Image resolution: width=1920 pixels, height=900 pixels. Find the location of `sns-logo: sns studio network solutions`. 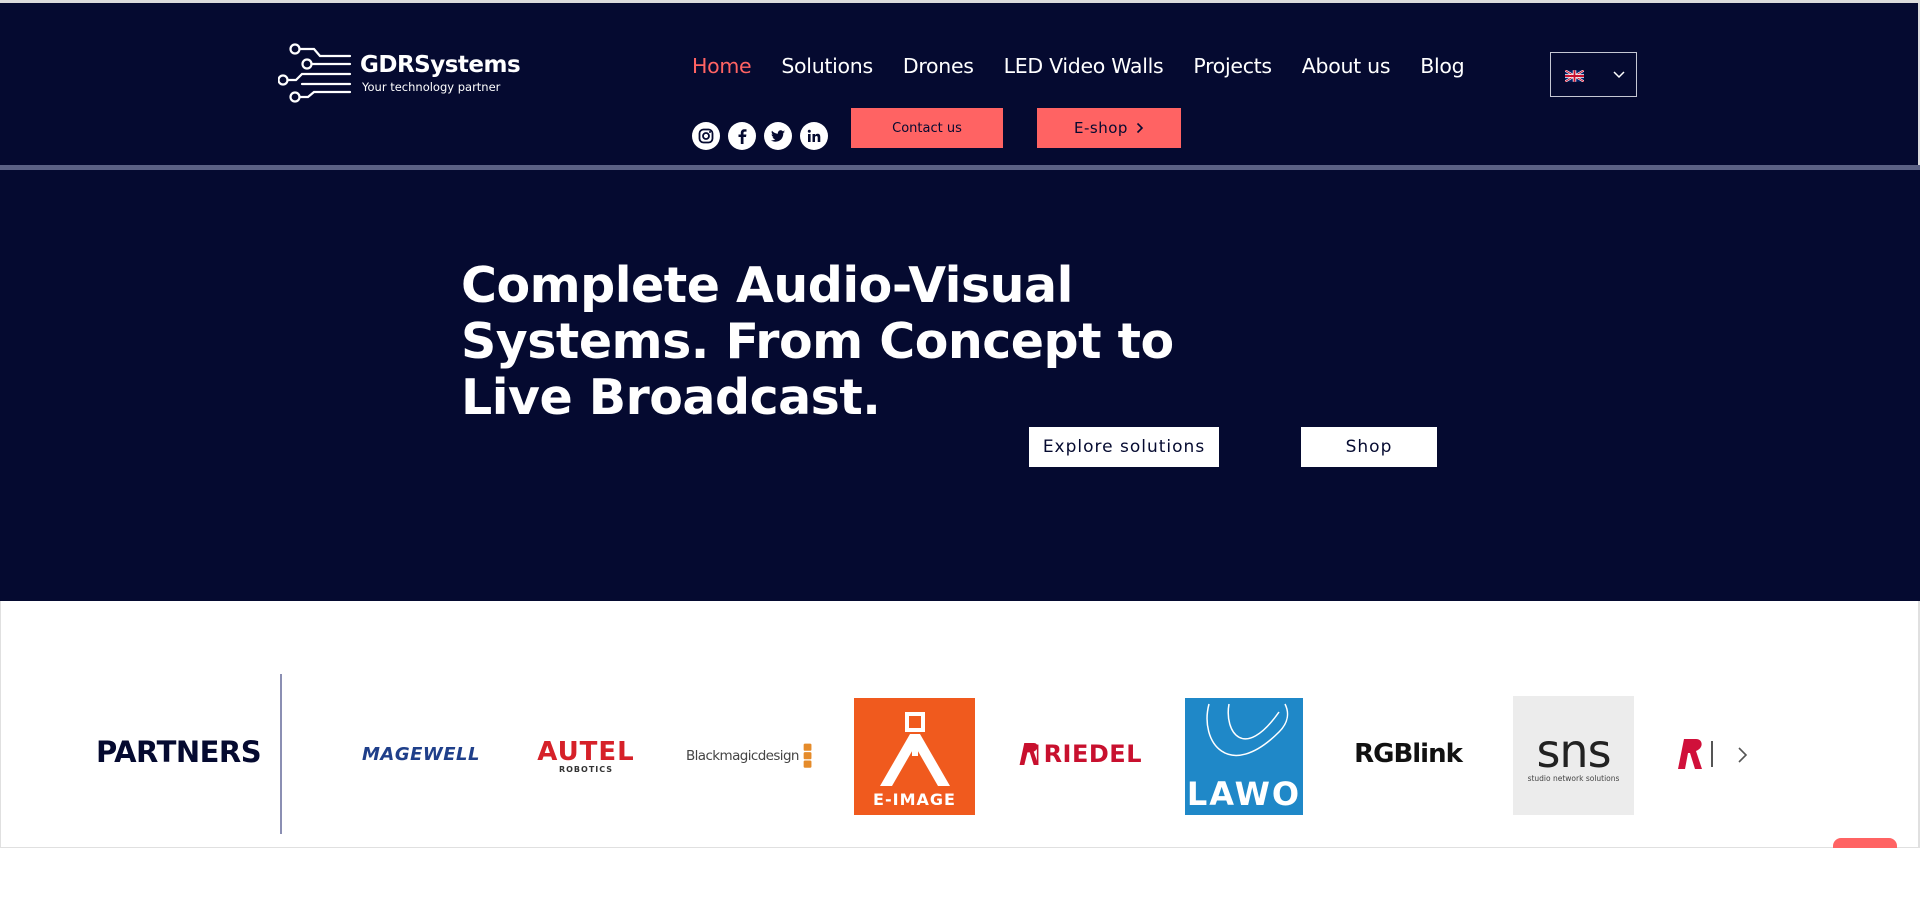

sns-logo: sns studio network solutions is located at coordinates (1573, 755).